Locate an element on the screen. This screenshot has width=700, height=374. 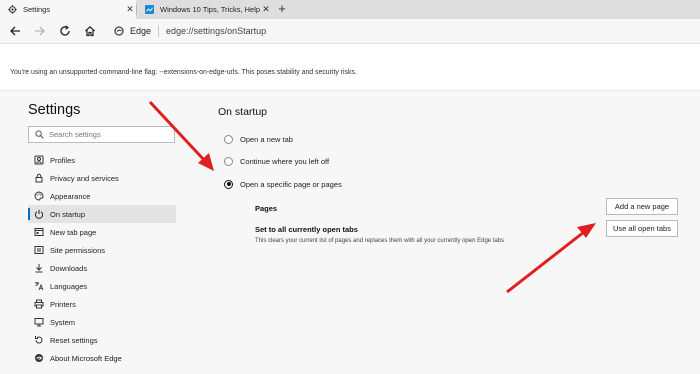
pages-heading: Pages is located at coordinates (266, 208).